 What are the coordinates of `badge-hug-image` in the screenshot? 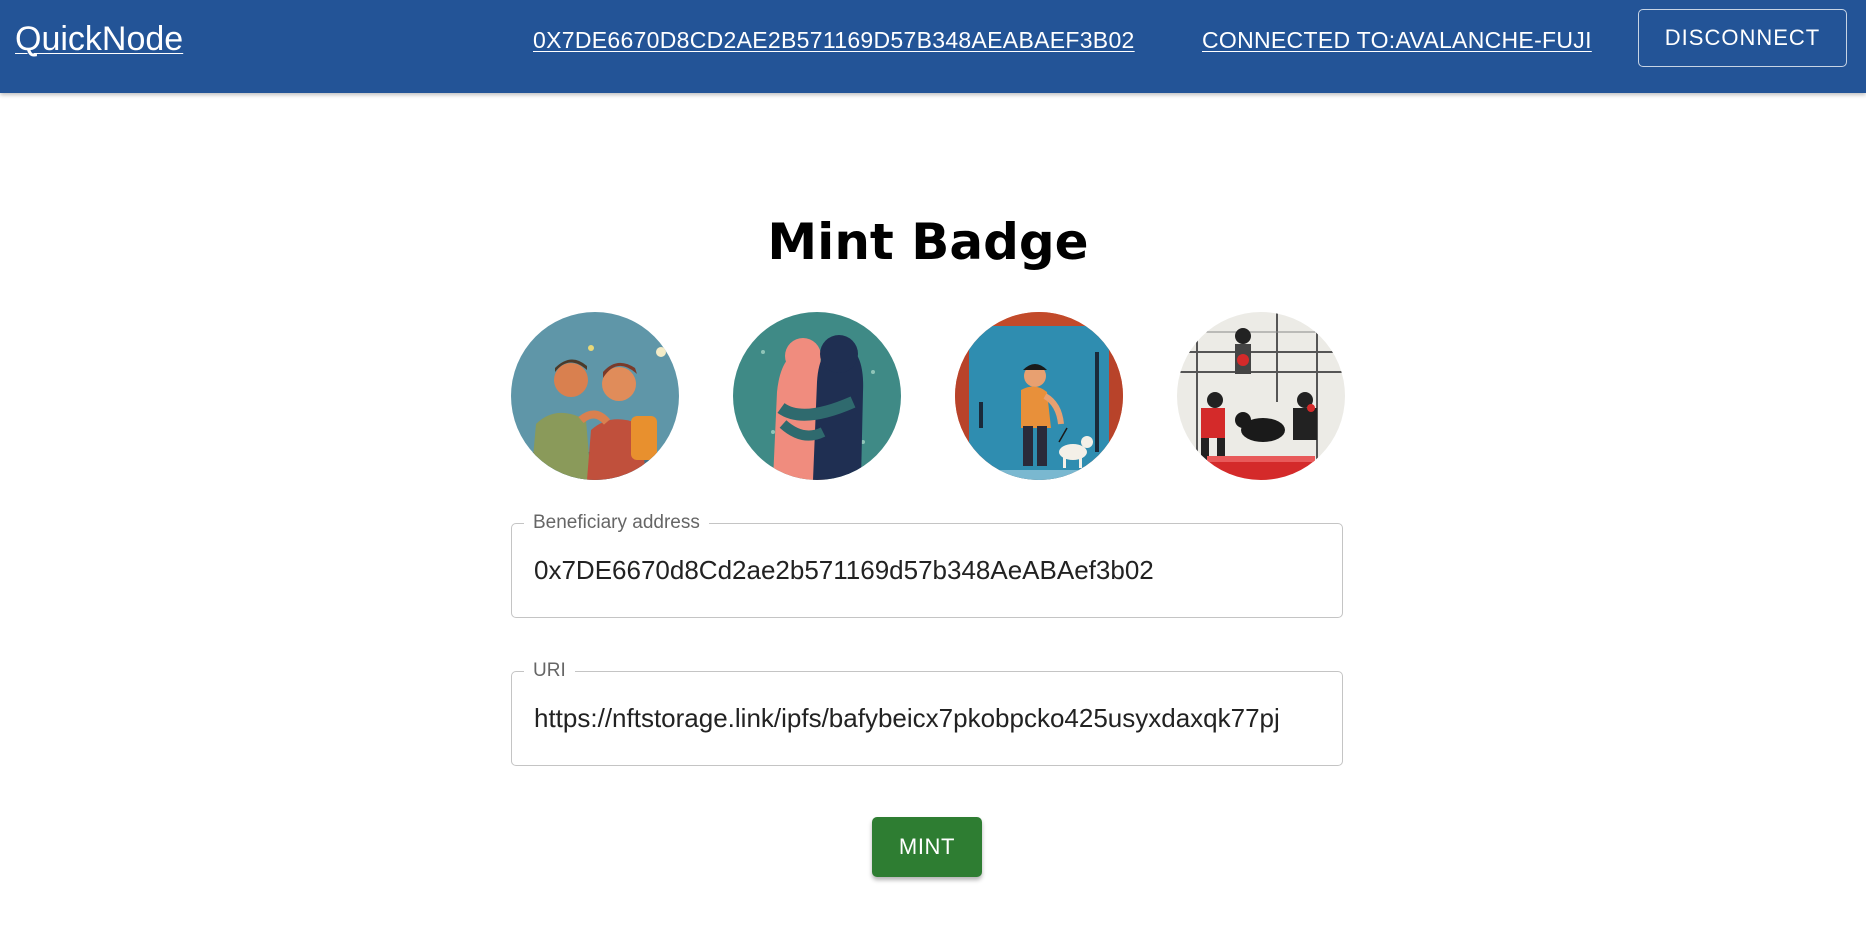 It's located at (817, 396).